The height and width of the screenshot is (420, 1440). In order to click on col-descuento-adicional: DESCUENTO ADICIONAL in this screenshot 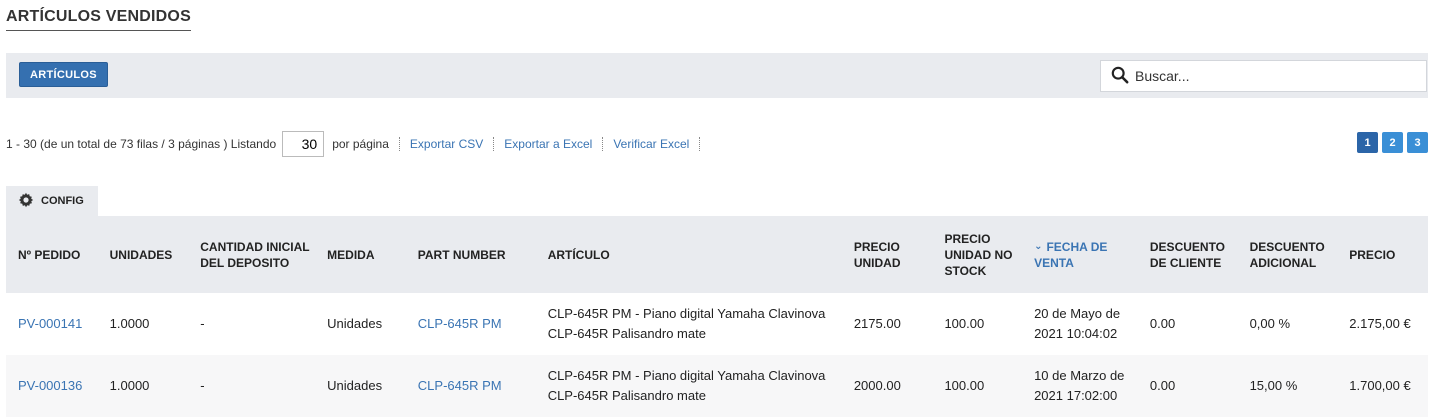, I will do `click(1288, 254)`.